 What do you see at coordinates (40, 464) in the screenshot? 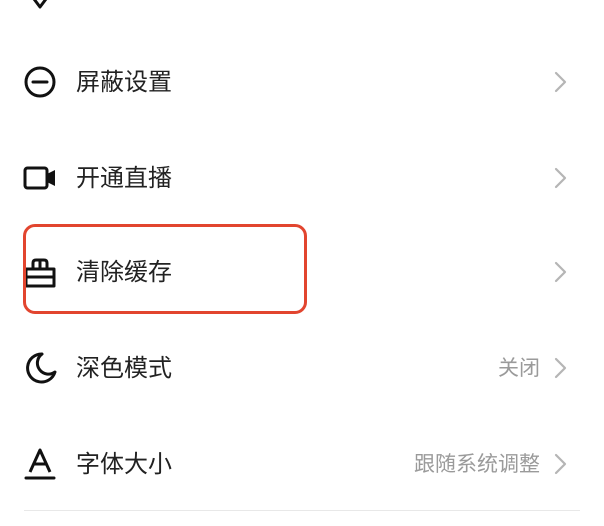
I see `font-size-icon` at bounding box center [40, 464].